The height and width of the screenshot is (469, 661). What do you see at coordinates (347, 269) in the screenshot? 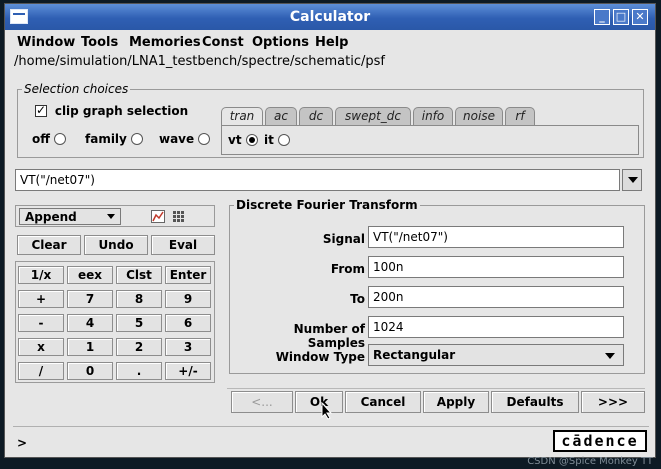
I see `from-label: From` at bounding box center [347, 269].